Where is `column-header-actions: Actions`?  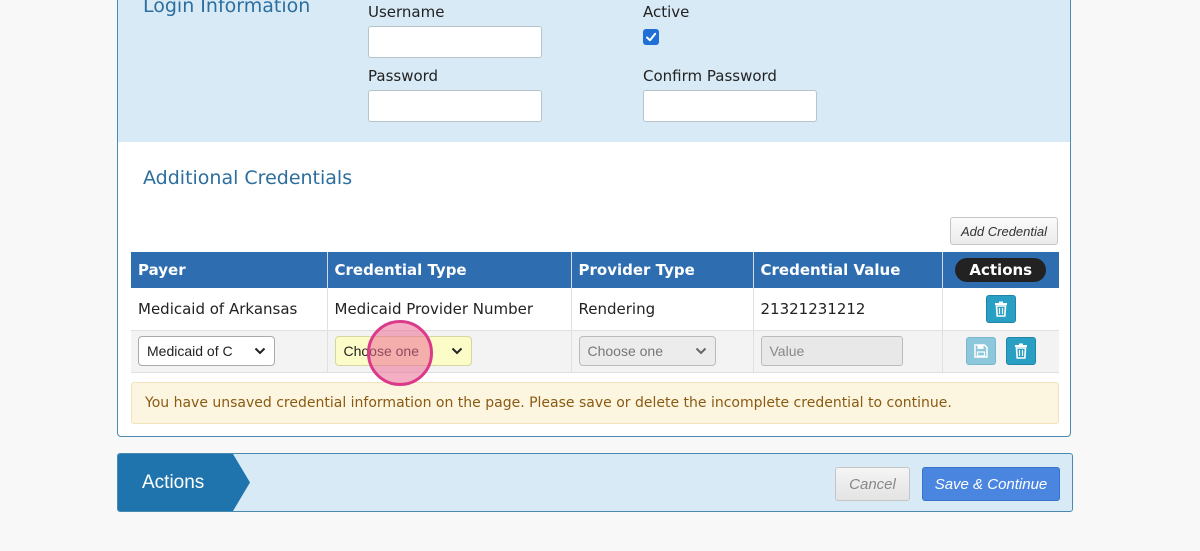 column-header-actions: Actions is located at coordinates (1000, 270).